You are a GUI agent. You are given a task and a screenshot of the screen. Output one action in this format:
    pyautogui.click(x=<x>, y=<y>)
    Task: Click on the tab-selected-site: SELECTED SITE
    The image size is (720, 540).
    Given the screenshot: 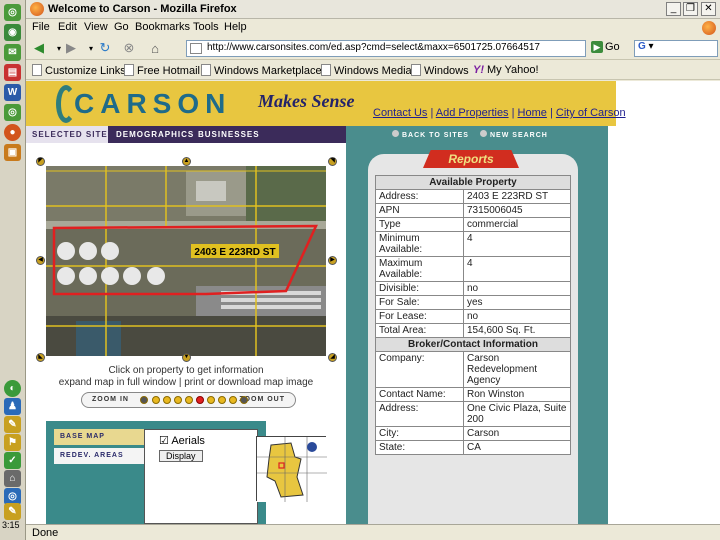 What is the action you would take?
    pyautogui.click(x=67, y=134)
    